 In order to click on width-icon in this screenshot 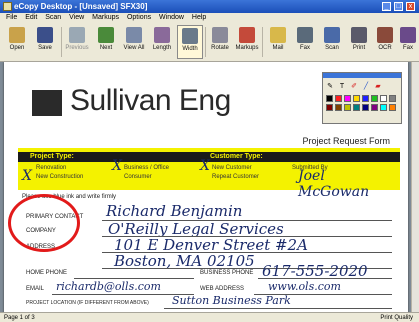, I will do `click(190, 36)`.